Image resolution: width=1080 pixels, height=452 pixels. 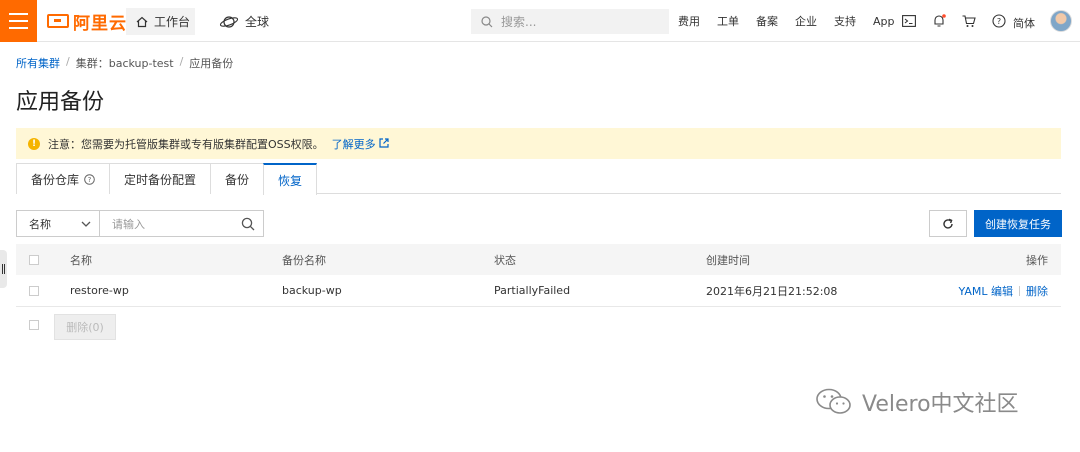 What do you see at coordinates (1019, 290) in the screenshot?
I see `action-divider` at bounding box center [1019, 290].